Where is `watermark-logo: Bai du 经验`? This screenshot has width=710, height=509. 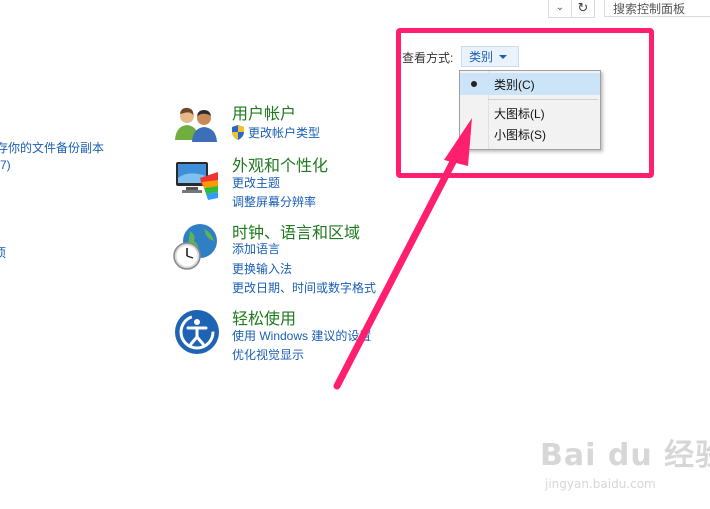
watermark-logo: Bai du 经验 is located at coordinates (625, 455).